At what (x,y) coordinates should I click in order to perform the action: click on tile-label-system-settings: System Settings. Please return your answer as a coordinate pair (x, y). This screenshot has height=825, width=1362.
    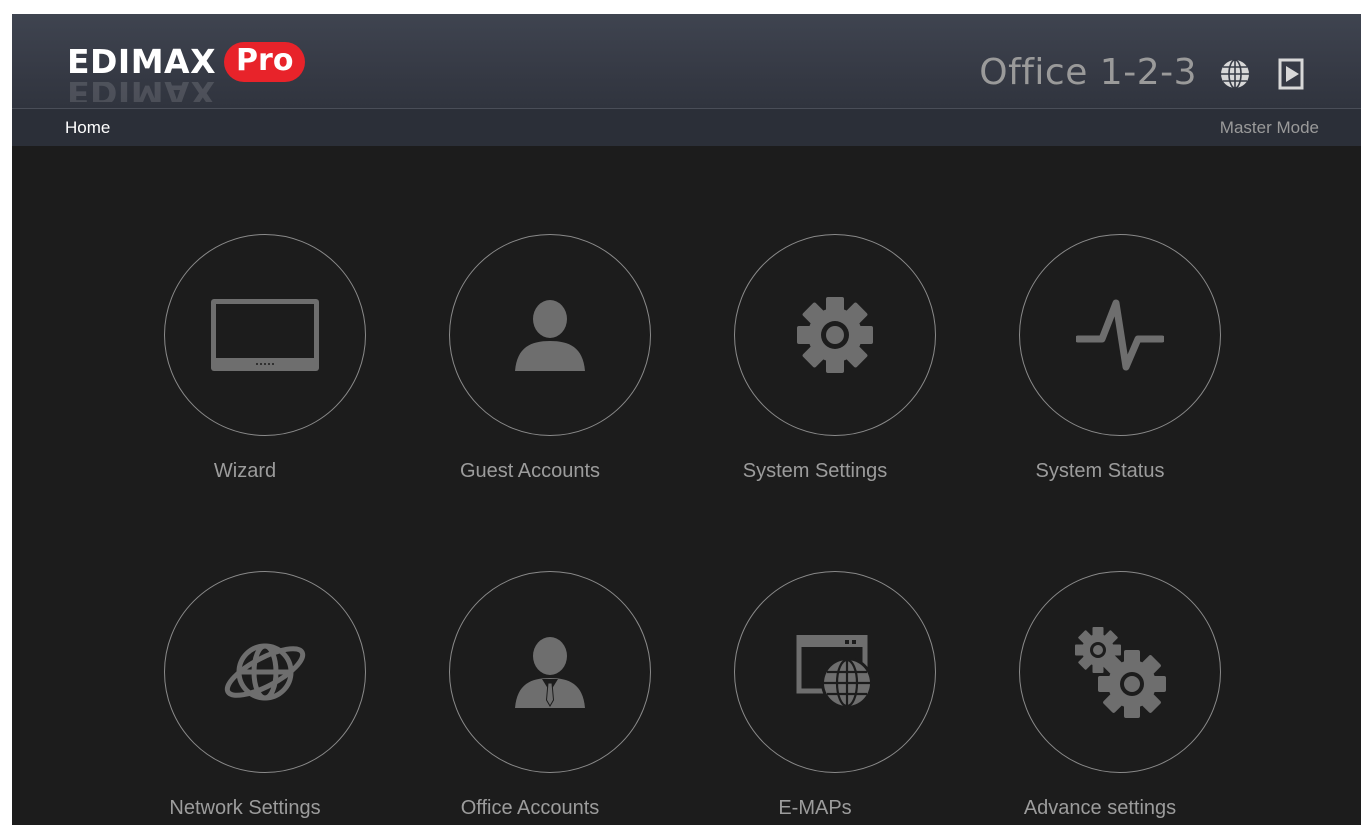
    Looking at the image, I should click on (815, 471).